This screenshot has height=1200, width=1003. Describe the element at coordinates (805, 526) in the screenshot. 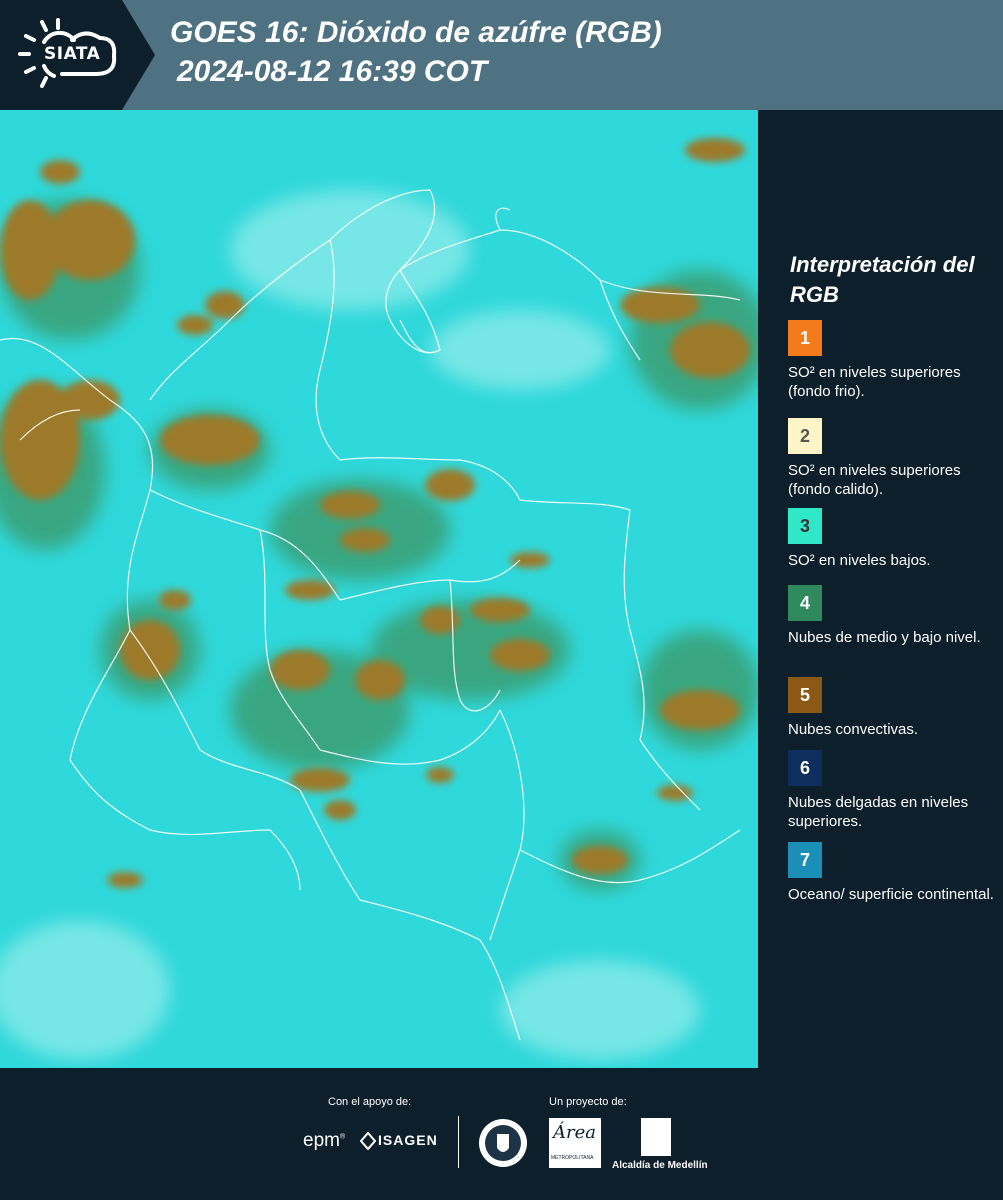

I see `legend-swatch-3: 3` at that location.